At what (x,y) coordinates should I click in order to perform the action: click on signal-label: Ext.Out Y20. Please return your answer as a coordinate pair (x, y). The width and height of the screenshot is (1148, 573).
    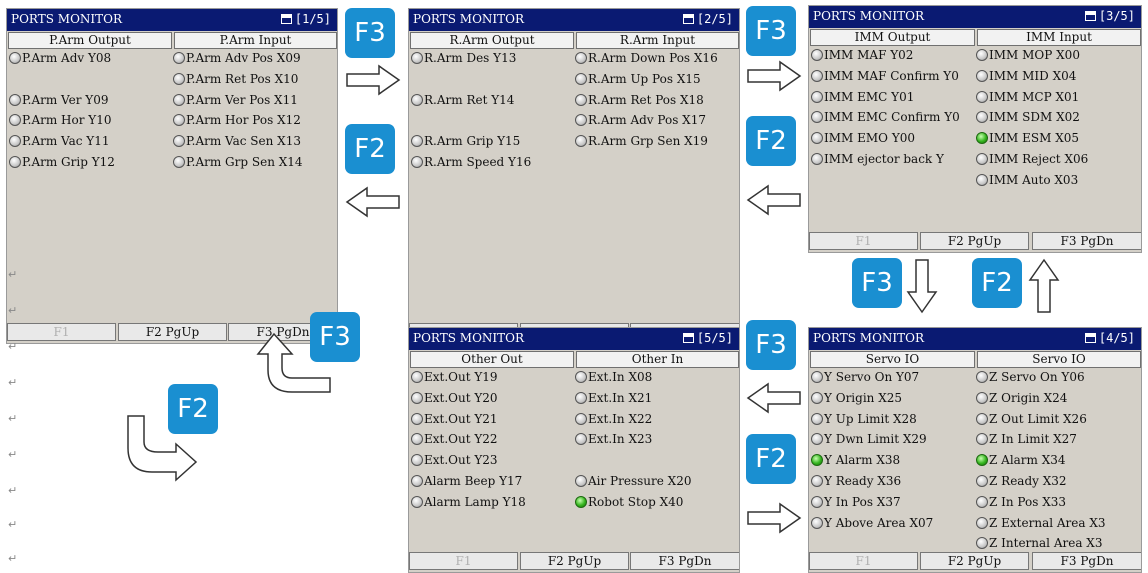
    Looking at the image, I should click on (461, 397).